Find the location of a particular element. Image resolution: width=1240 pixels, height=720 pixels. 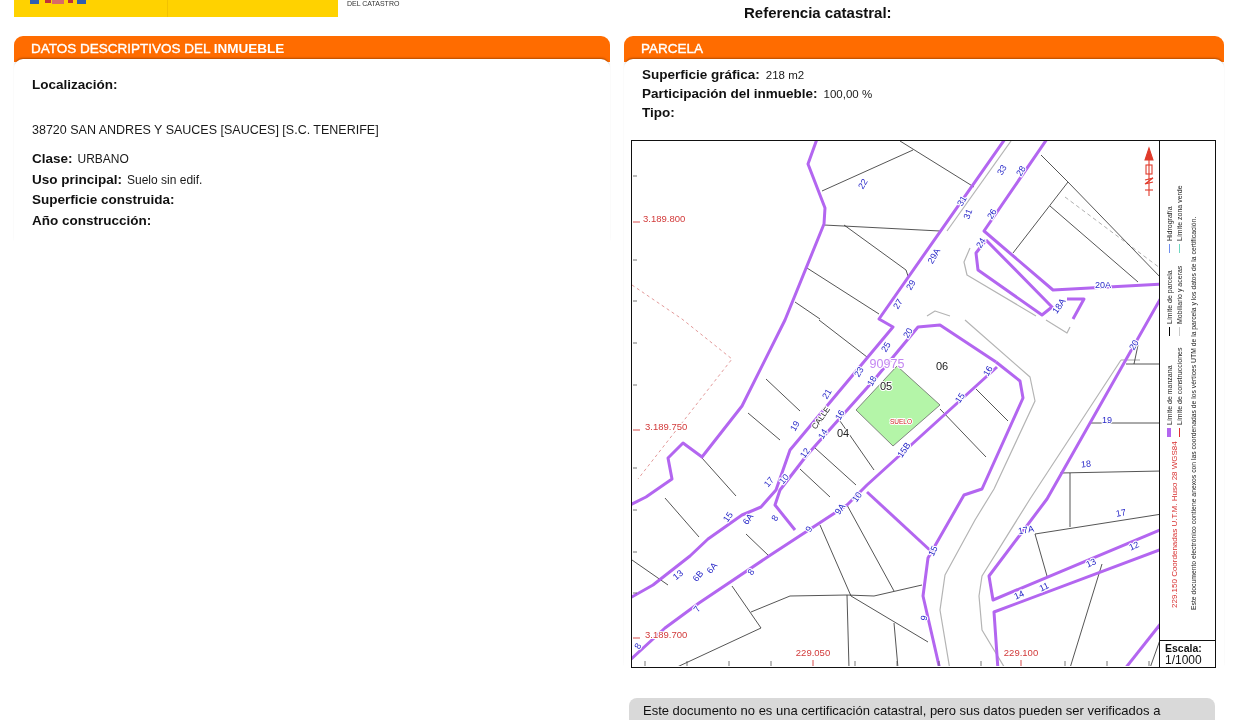

scale-value: 1/1000 is located at coordinates (1184, 660).